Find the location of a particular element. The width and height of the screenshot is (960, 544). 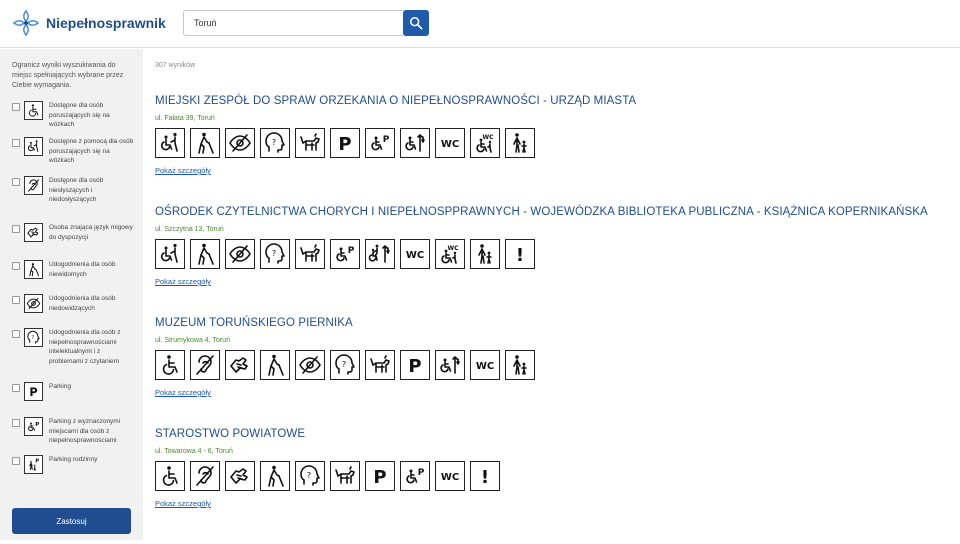

result-title: STAROSTWO POWIATOWE is located at coordinates (550, 434).